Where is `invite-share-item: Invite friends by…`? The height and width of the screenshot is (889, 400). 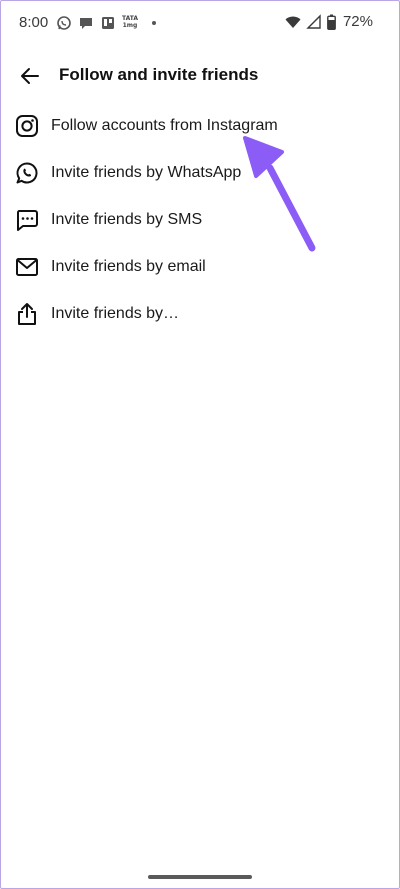 invite-share-item: Invite friends by… is located at coordinates (200, 313).